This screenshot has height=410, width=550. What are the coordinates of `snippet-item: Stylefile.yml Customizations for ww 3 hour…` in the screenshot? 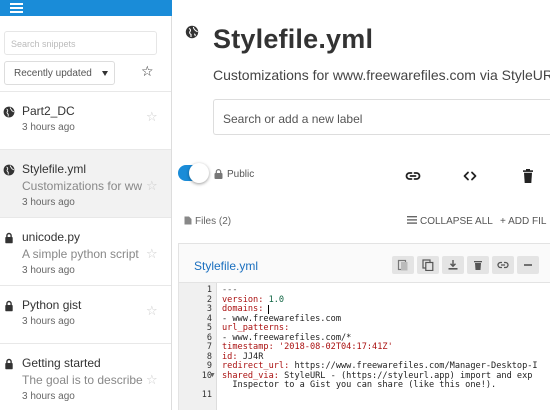 It's located at (85, 183).